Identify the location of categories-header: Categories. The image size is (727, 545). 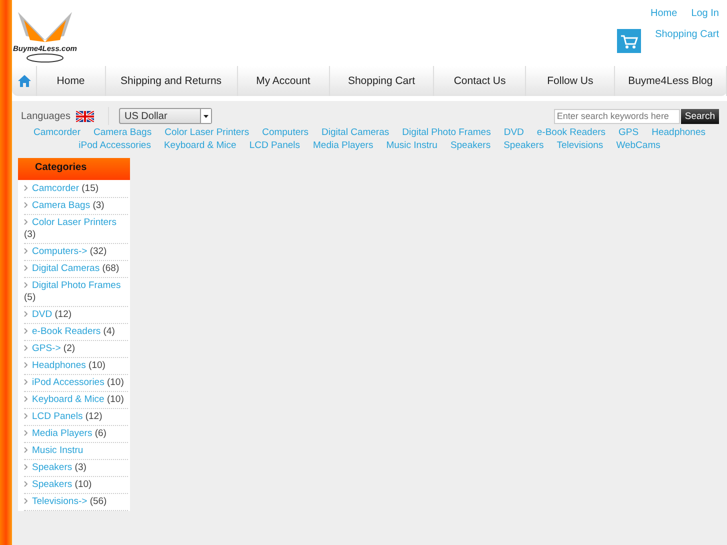
(74, 169).